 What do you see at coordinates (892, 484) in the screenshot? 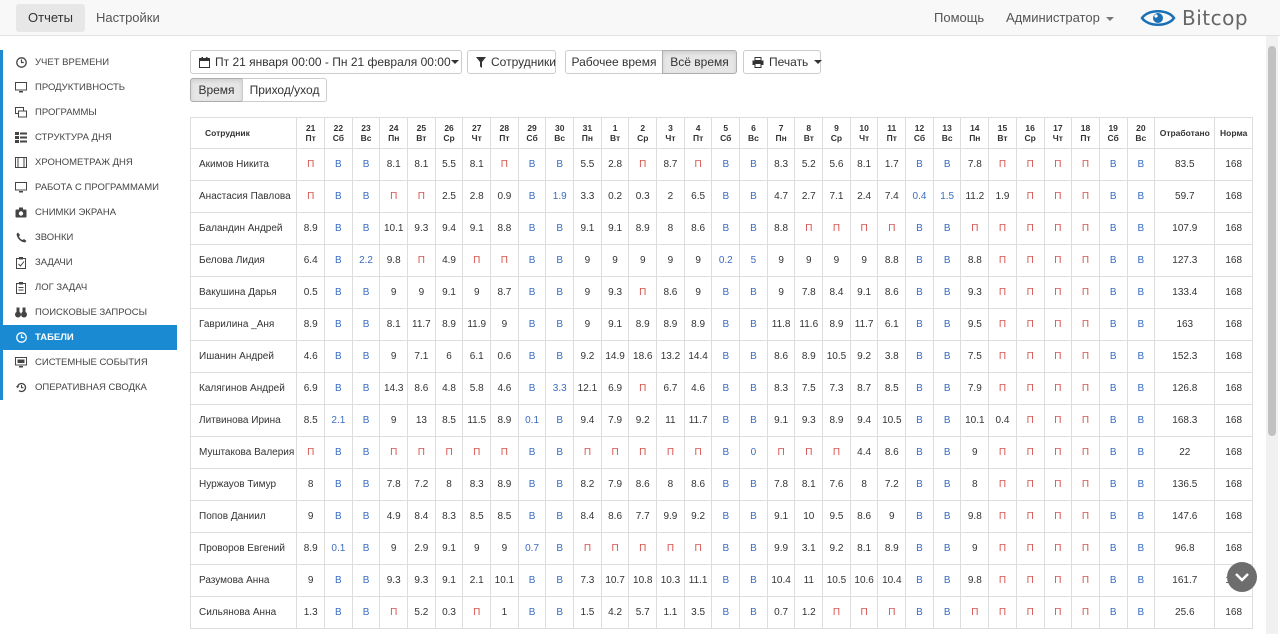
I see `day-cell: 7.2` at bounding box center [892, 484].